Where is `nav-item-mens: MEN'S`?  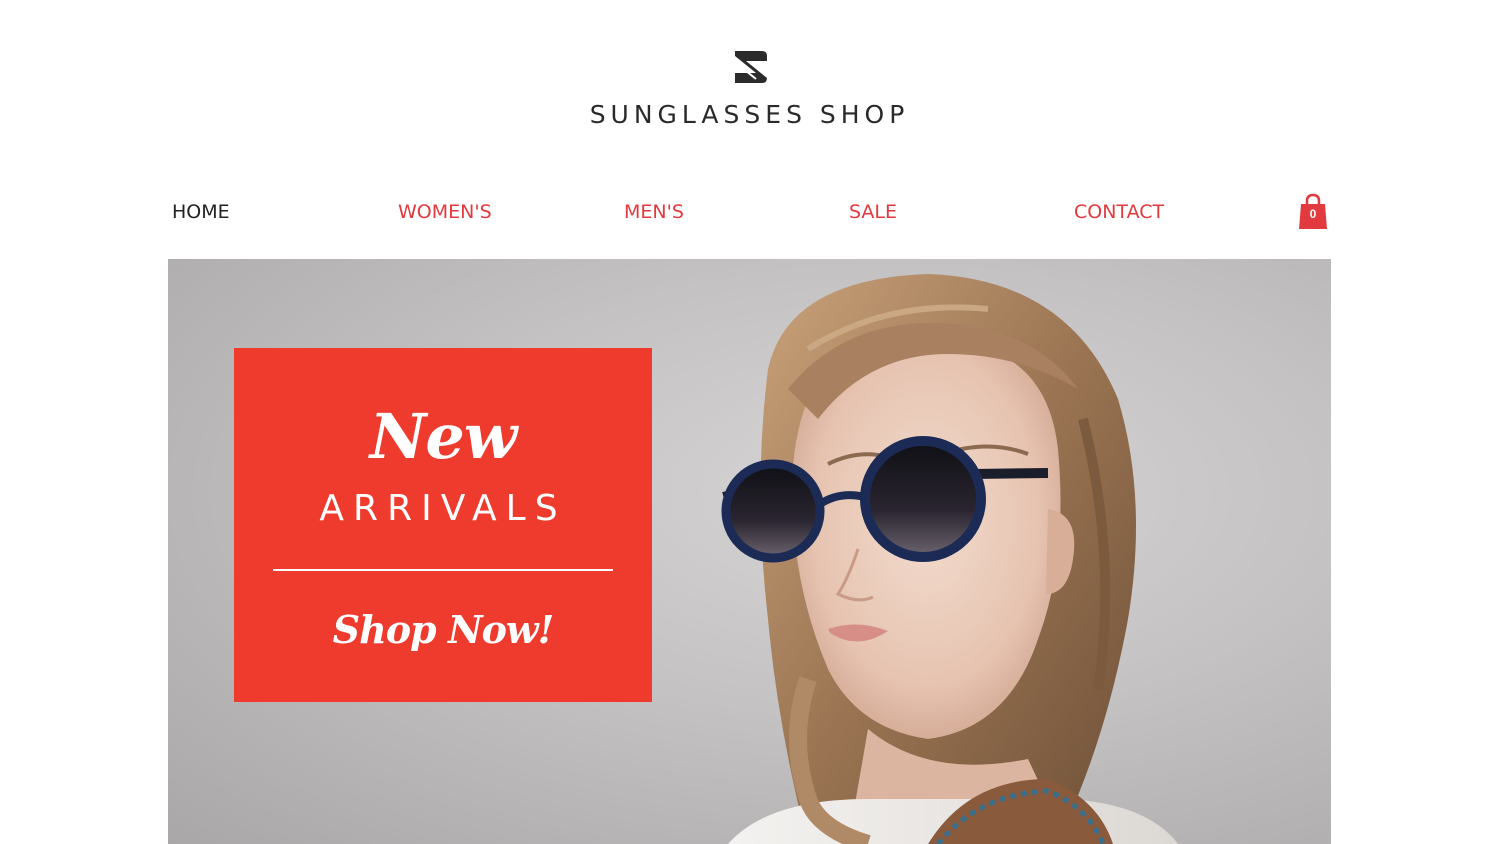 nav-item-mens: MEN'S is located at coordinates (654, 212).